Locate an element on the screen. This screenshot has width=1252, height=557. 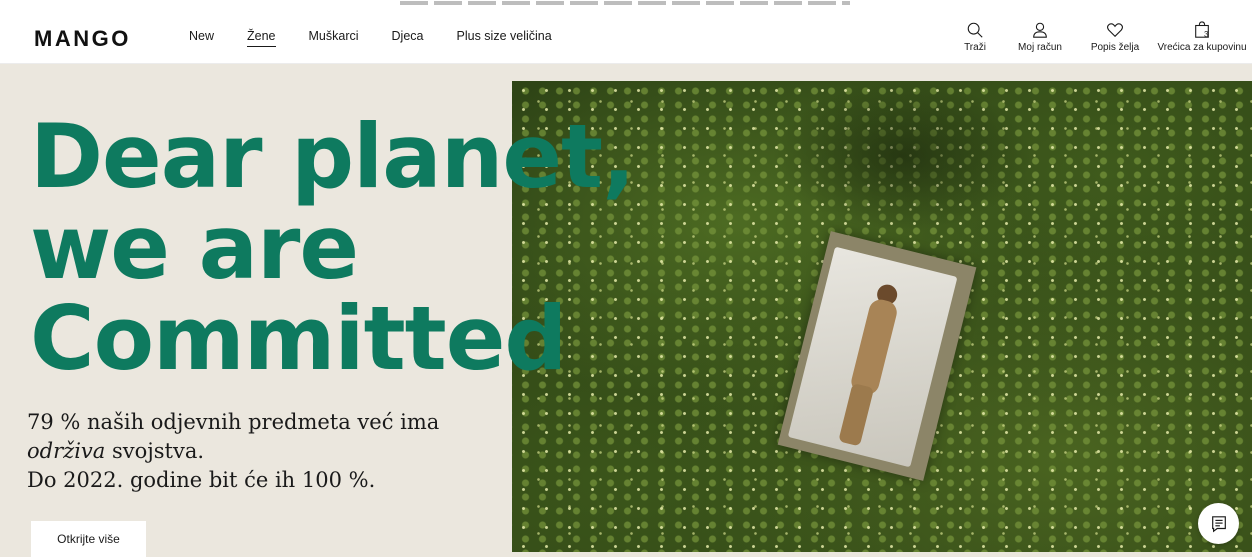
subtext-line-3: Do 2022. godine bit će ih 100 %. is located at coordinates (201, 480).